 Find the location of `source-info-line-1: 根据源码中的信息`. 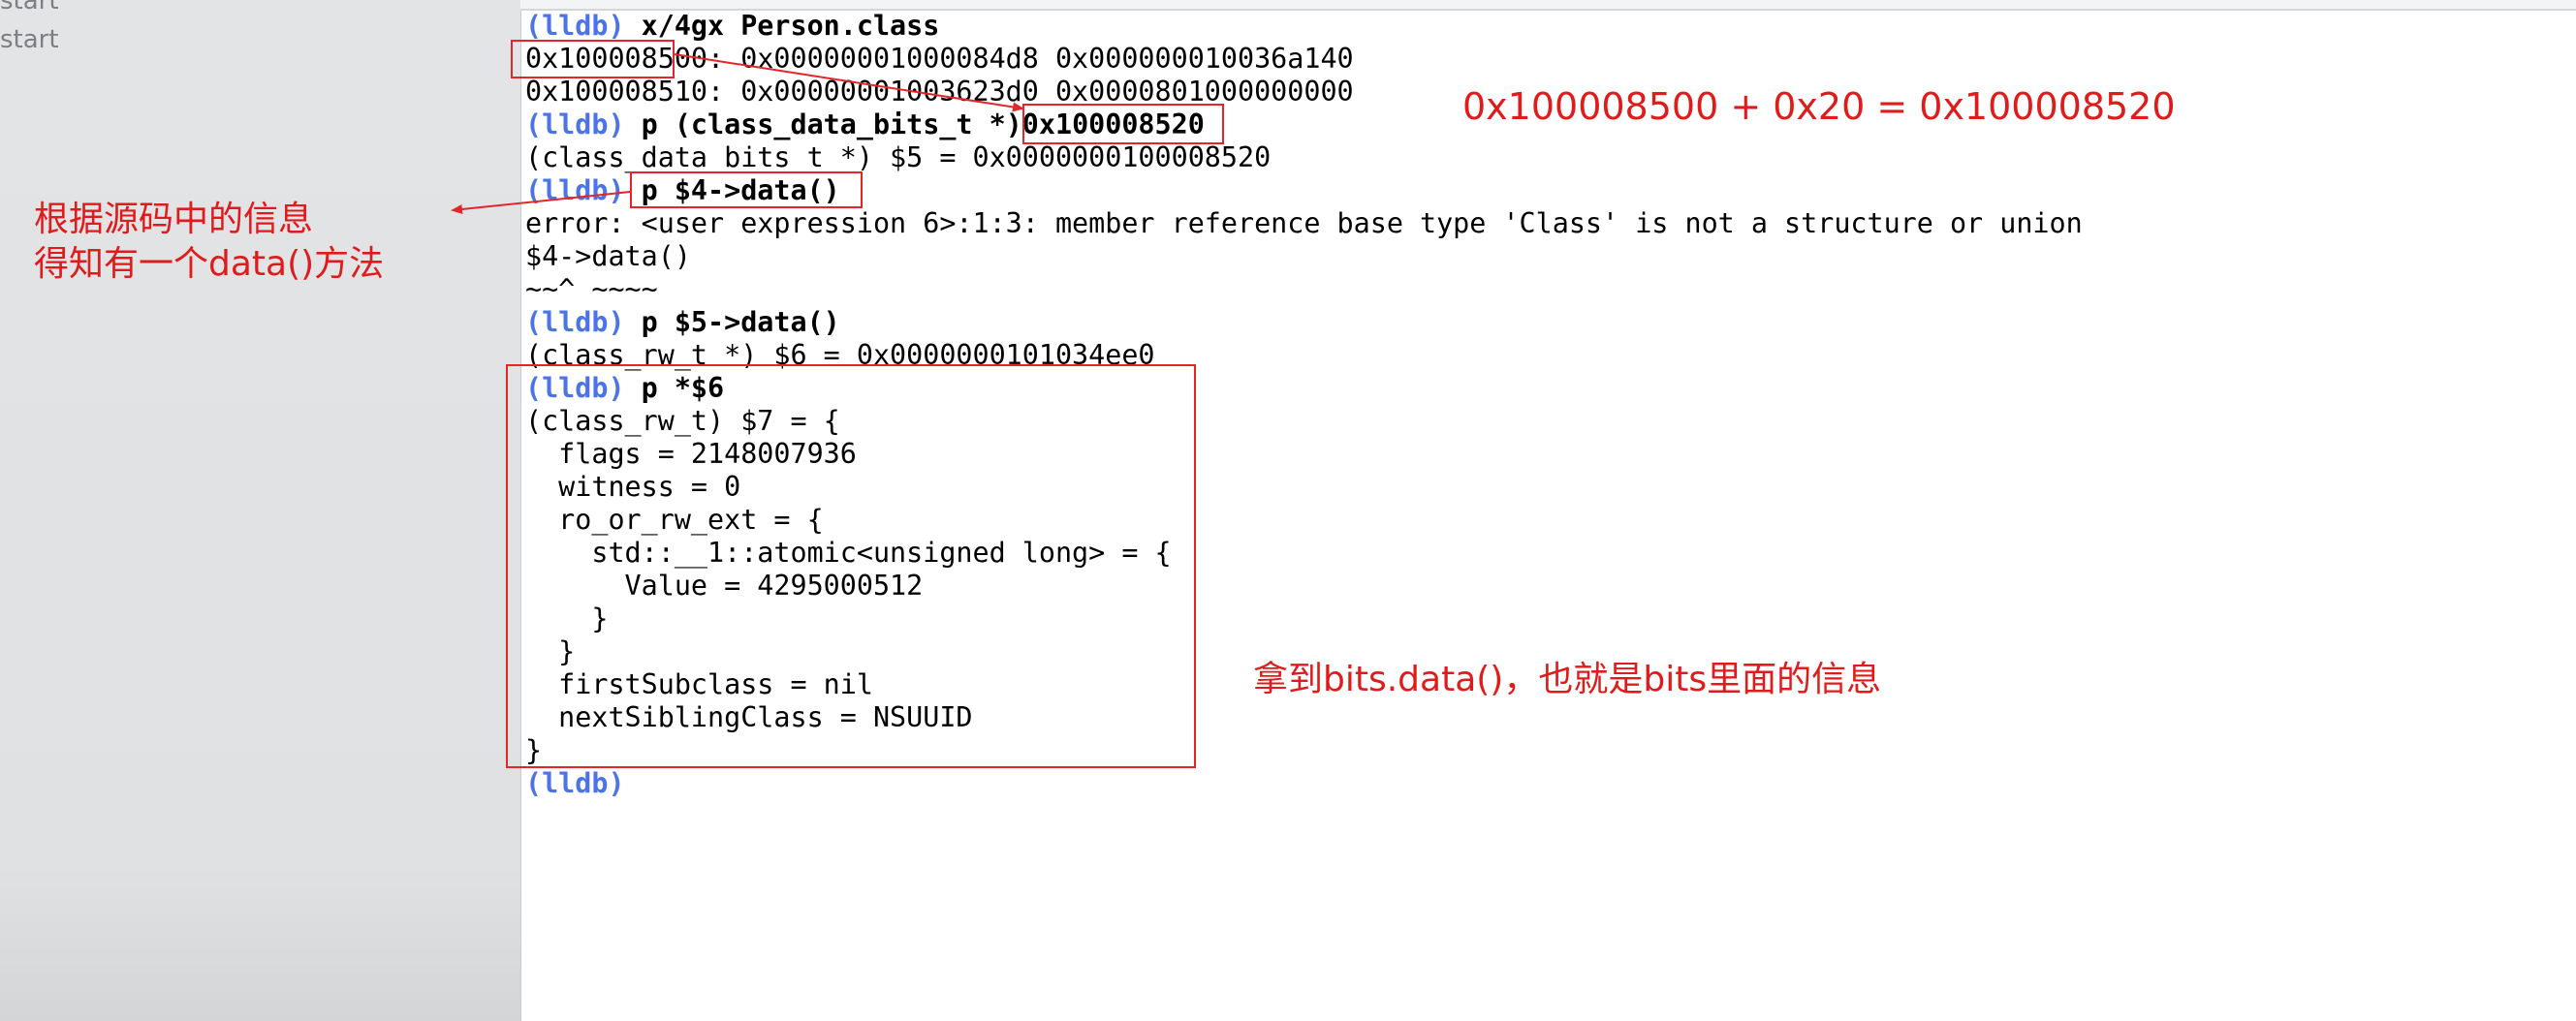

source-info-line-1: 根据源码中的信息 is located at coordinates (174, 219).